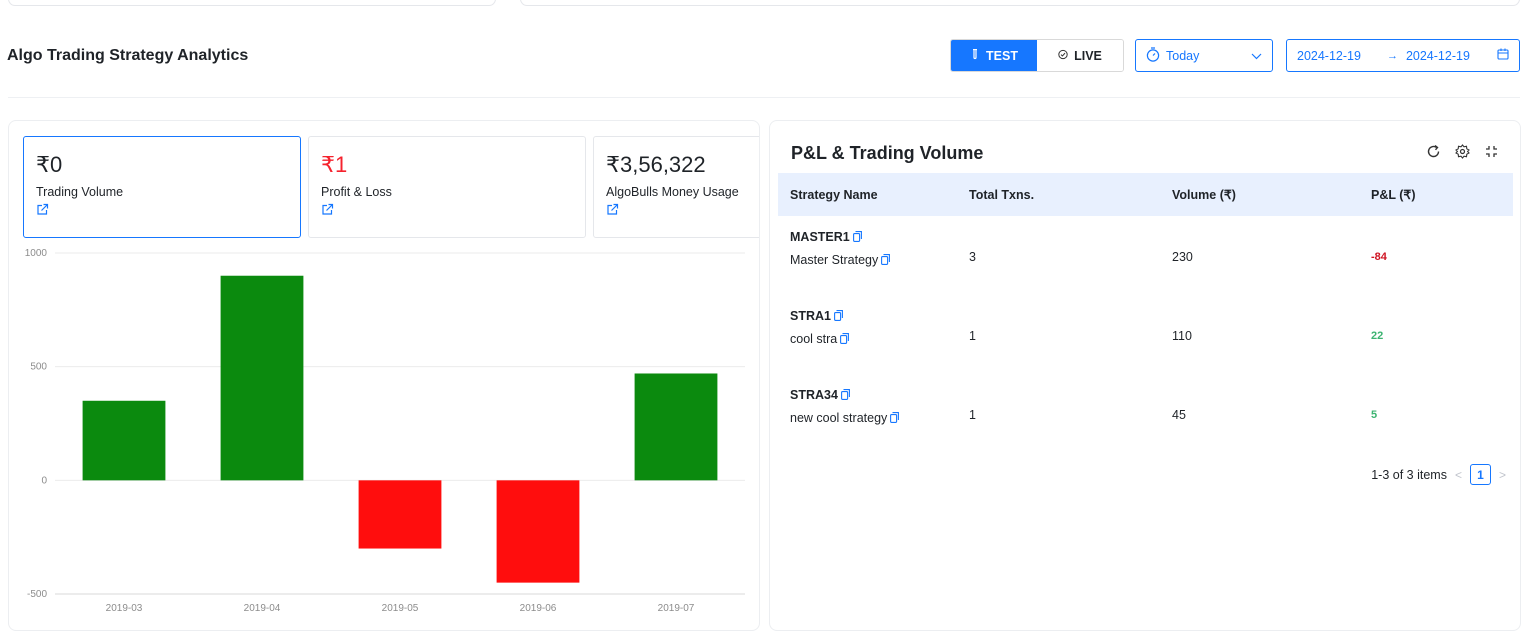 The height and width of the screenshot is (641, 1533). Describe the element at coordinates (1503, 55) in the screenshot. I see `calendar-icon` at that location.